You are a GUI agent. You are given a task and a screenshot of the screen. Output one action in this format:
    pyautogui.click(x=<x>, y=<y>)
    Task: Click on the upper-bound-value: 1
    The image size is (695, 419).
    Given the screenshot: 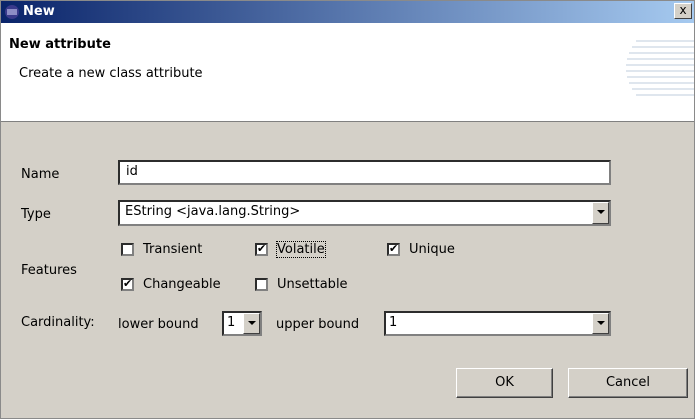 What is the action you would take?
    pyautogui.click(x=393, y=322)
    